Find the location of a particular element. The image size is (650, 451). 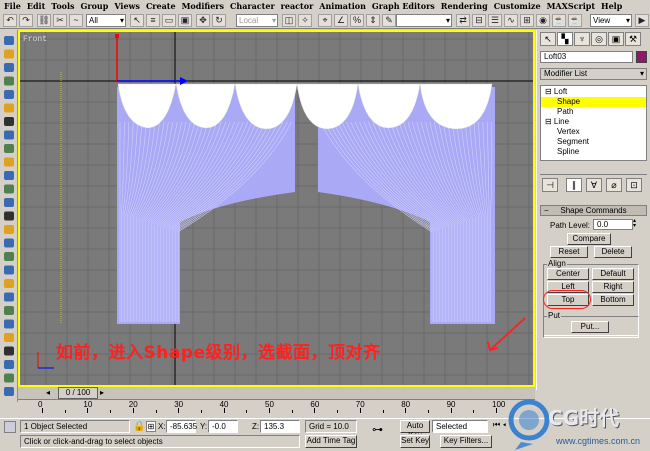

align-bottom-button: Bottom is located at coordinates (613, 300).